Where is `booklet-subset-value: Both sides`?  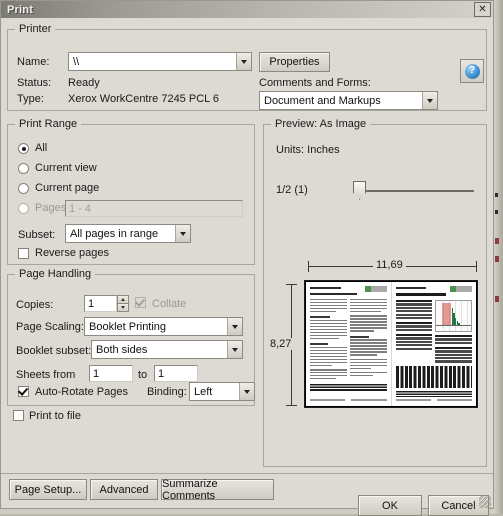
booklet-subset-value: Both sides is located at coordinates (122, 349).